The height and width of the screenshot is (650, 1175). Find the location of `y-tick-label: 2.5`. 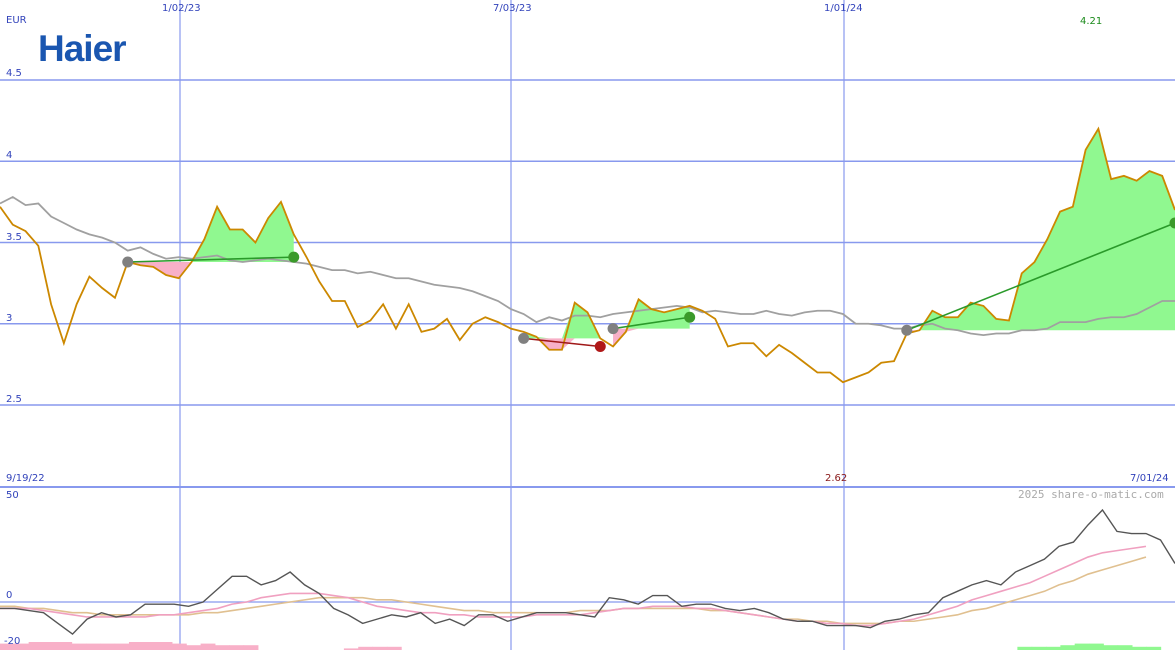

y-tick-label: 2.5 is located at coordinates (14, 399).